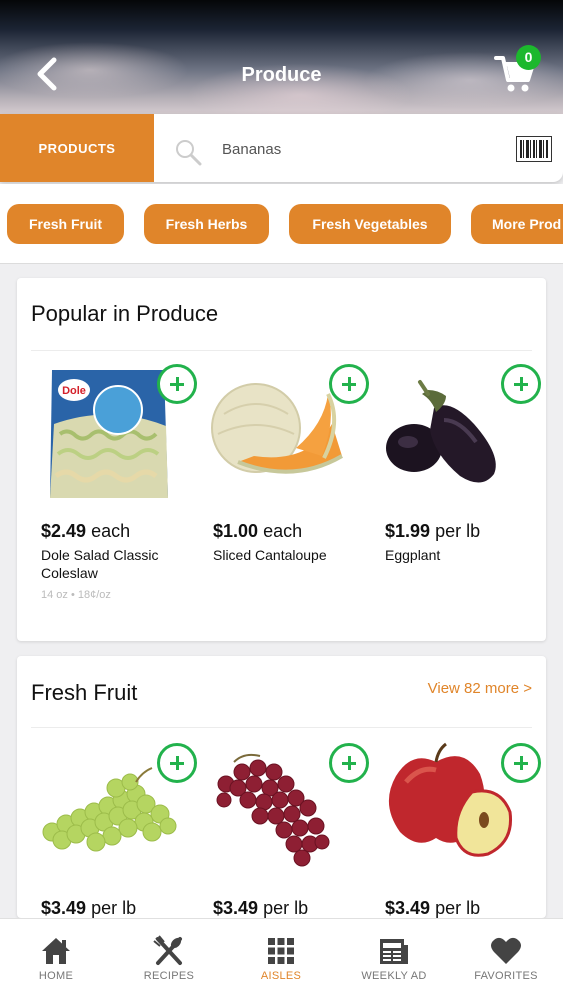  What do you see at coordinates (270, 555) in the screenshot?
I see `product-name: Sliced Cantaloupe` at bounding box center [270, 555].